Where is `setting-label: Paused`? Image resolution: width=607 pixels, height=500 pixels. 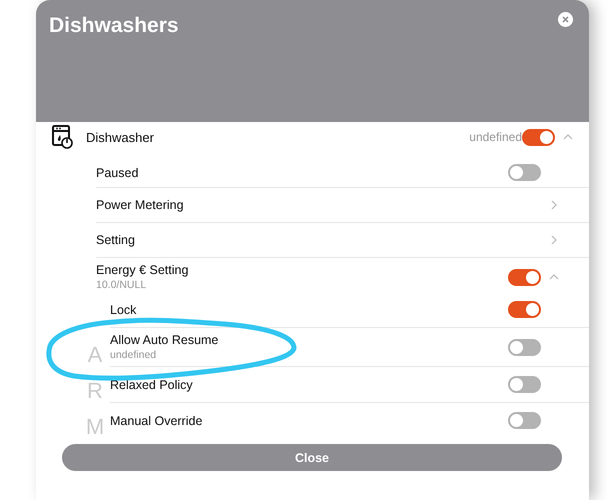 setting-label: Paused is located at coordinates (118, 173).